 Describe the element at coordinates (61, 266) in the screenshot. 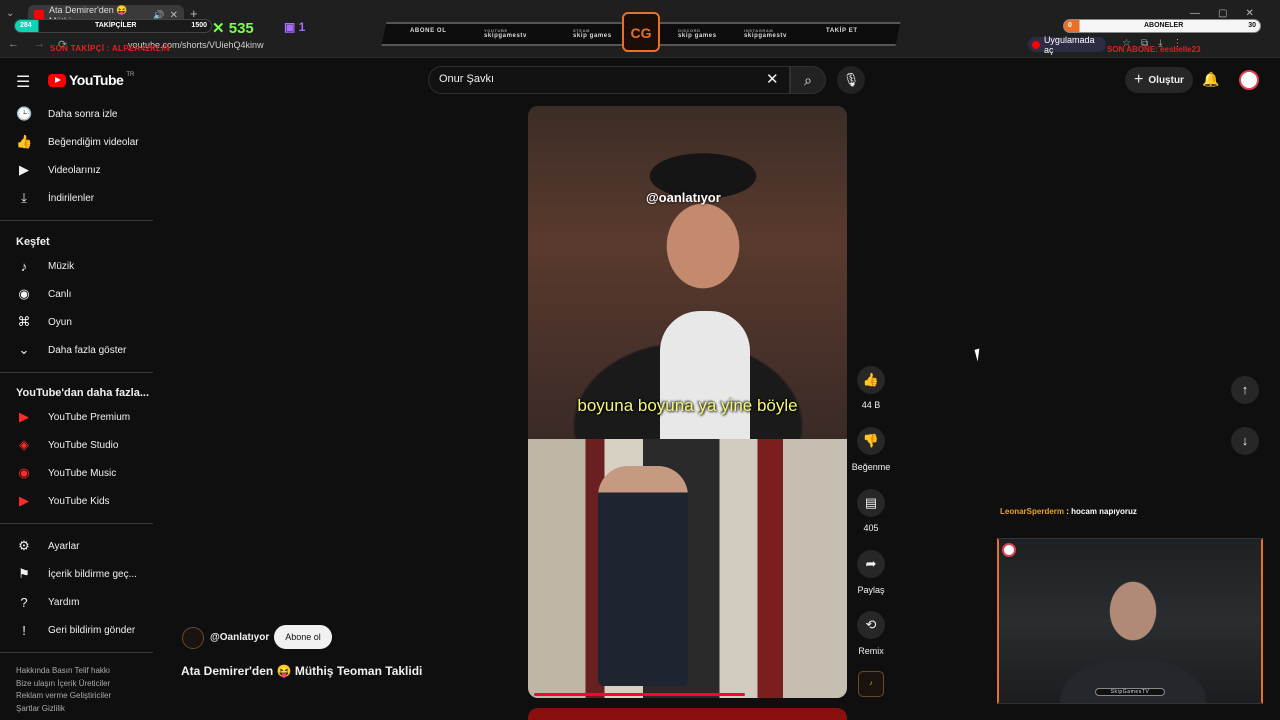

I see `sidebar-item-label: Müzik` at that location.